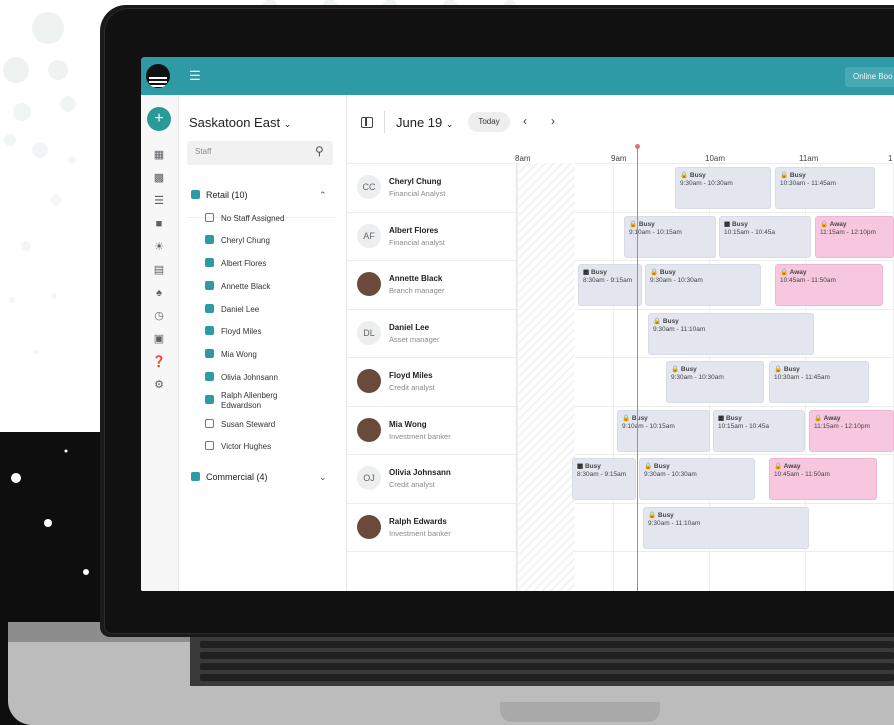  Describe the element at coordinates (159, 224) in the screenshot. I see `video-icon: ■` at that location.